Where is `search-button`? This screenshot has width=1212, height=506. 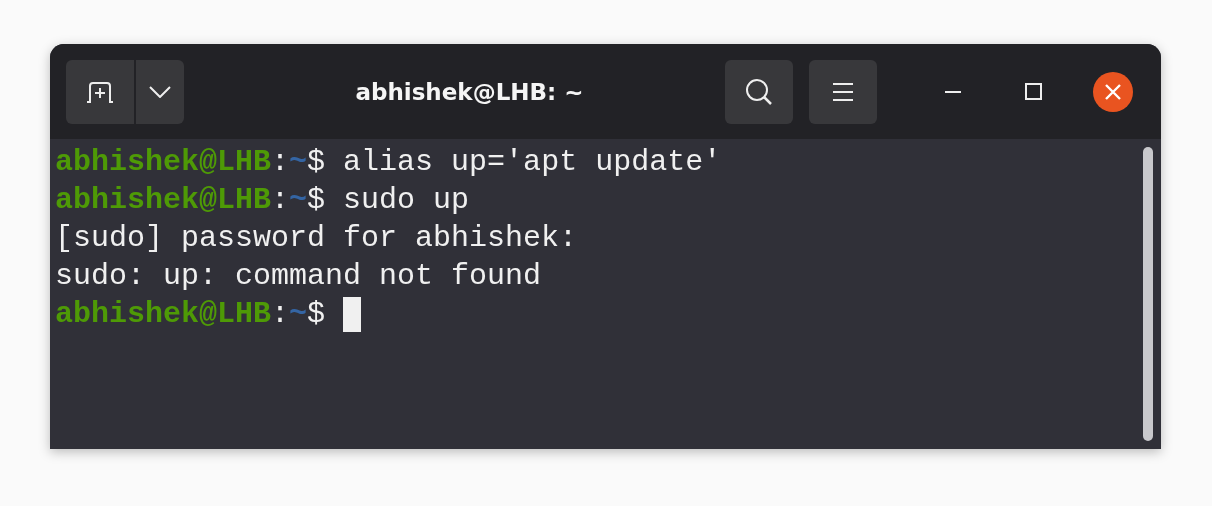
search-button is located at coordinates (759, 91).